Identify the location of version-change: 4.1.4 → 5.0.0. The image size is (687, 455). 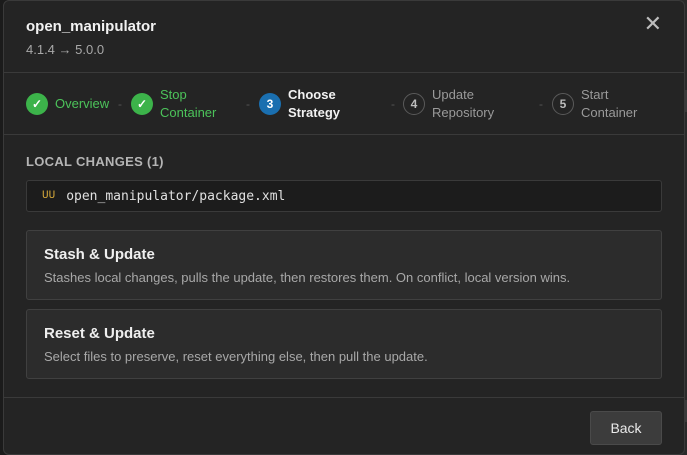
(65, 49).